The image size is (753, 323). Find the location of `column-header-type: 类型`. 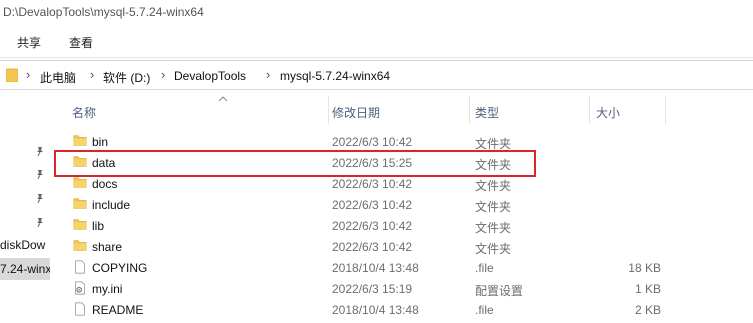

column-header-type: 类型 is located at coordinates (487, 112).